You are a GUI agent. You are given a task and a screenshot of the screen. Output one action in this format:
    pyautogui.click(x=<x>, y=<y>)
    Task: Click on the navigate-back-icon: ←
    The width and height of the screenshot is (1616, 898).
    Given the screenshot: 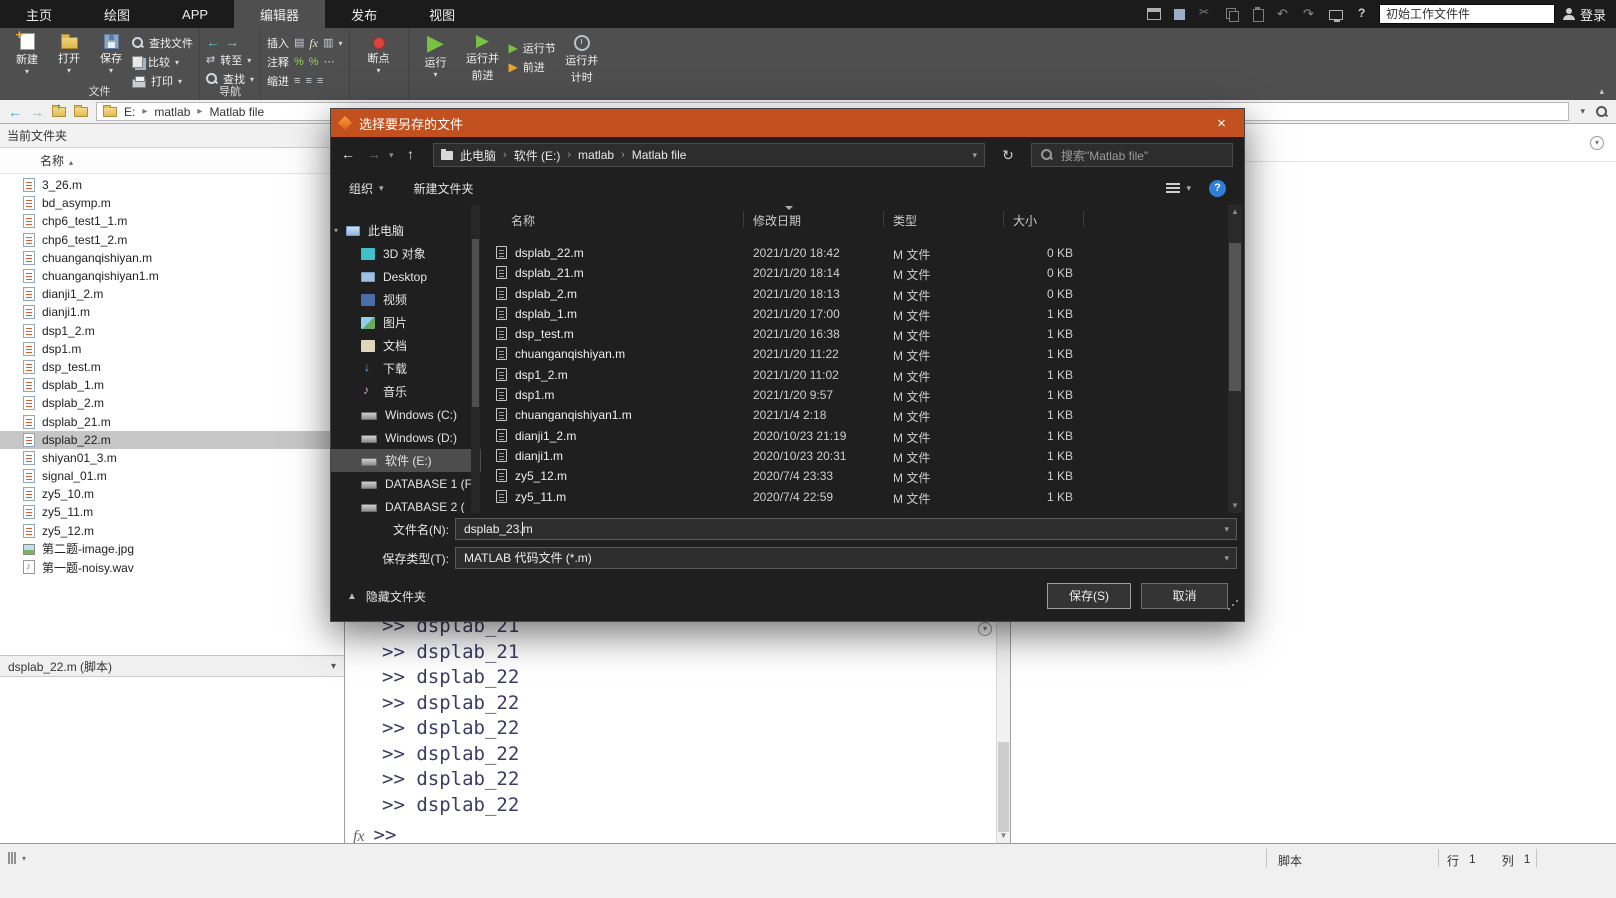 What is the action you would take?
    pyautogui.click(x=213, y=42)
    